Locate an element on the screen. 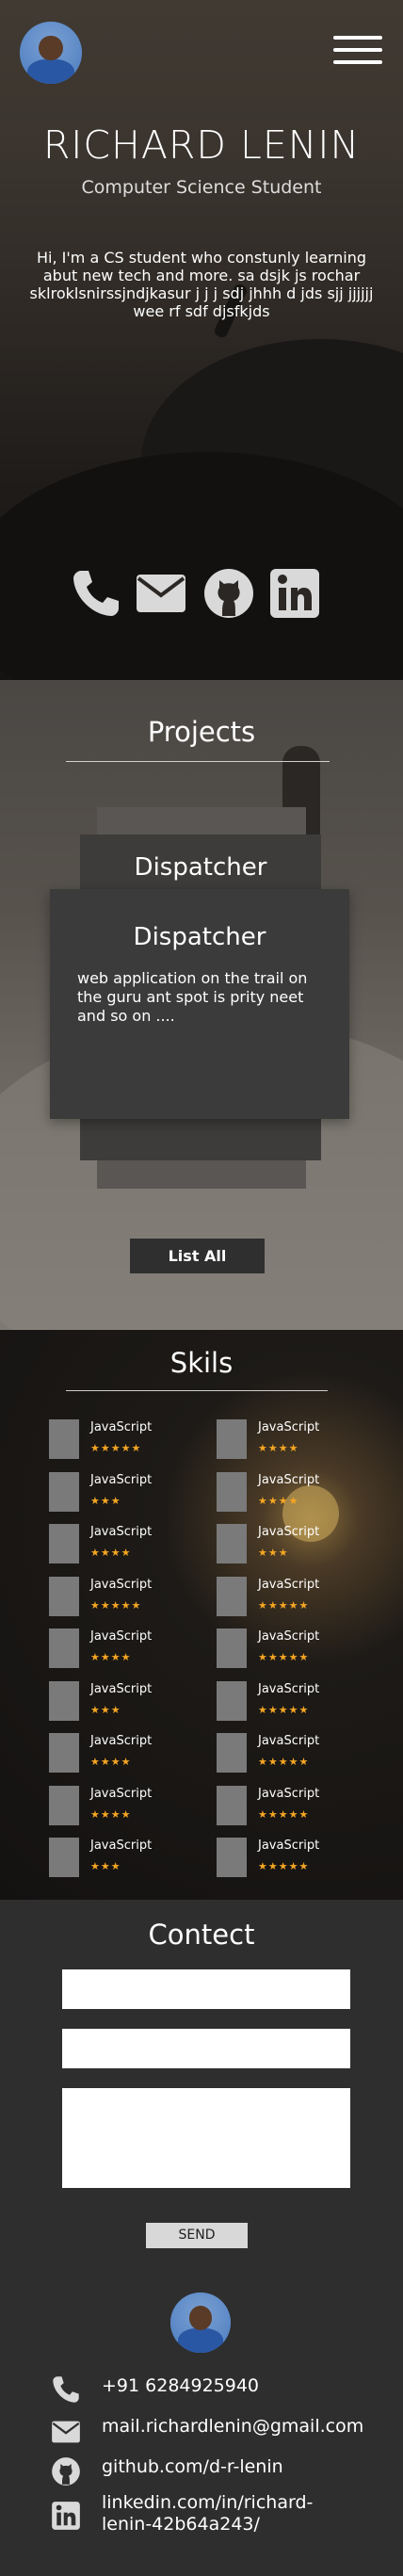 The width and height of the screenshot is (403, 2576). skills-title: Skils is located at coordinates (201, 1363).